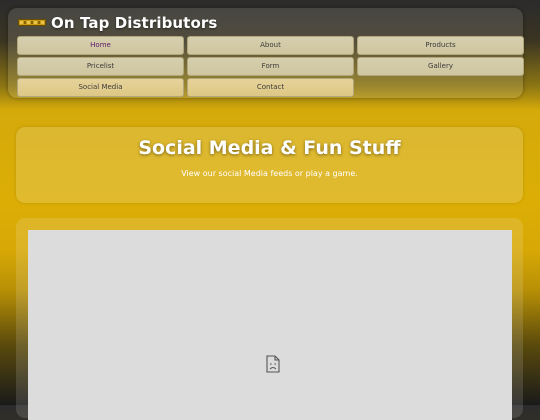 This screenshot has width=540, height=420. What do you see at coordinates (269, 148) in the screenshot?
I see `page-title: Social Media & Fun Stuff` at bounding box center [269, 148].